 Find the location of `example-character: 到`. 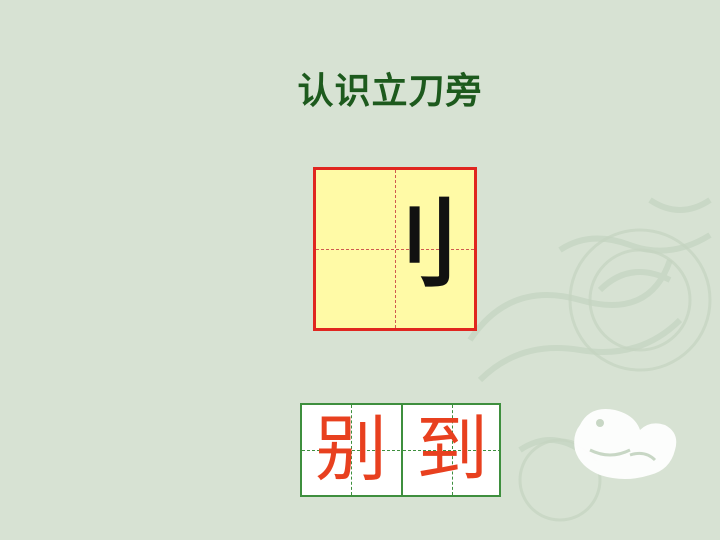

example-character: 到 is located at coordinates (451, 449).